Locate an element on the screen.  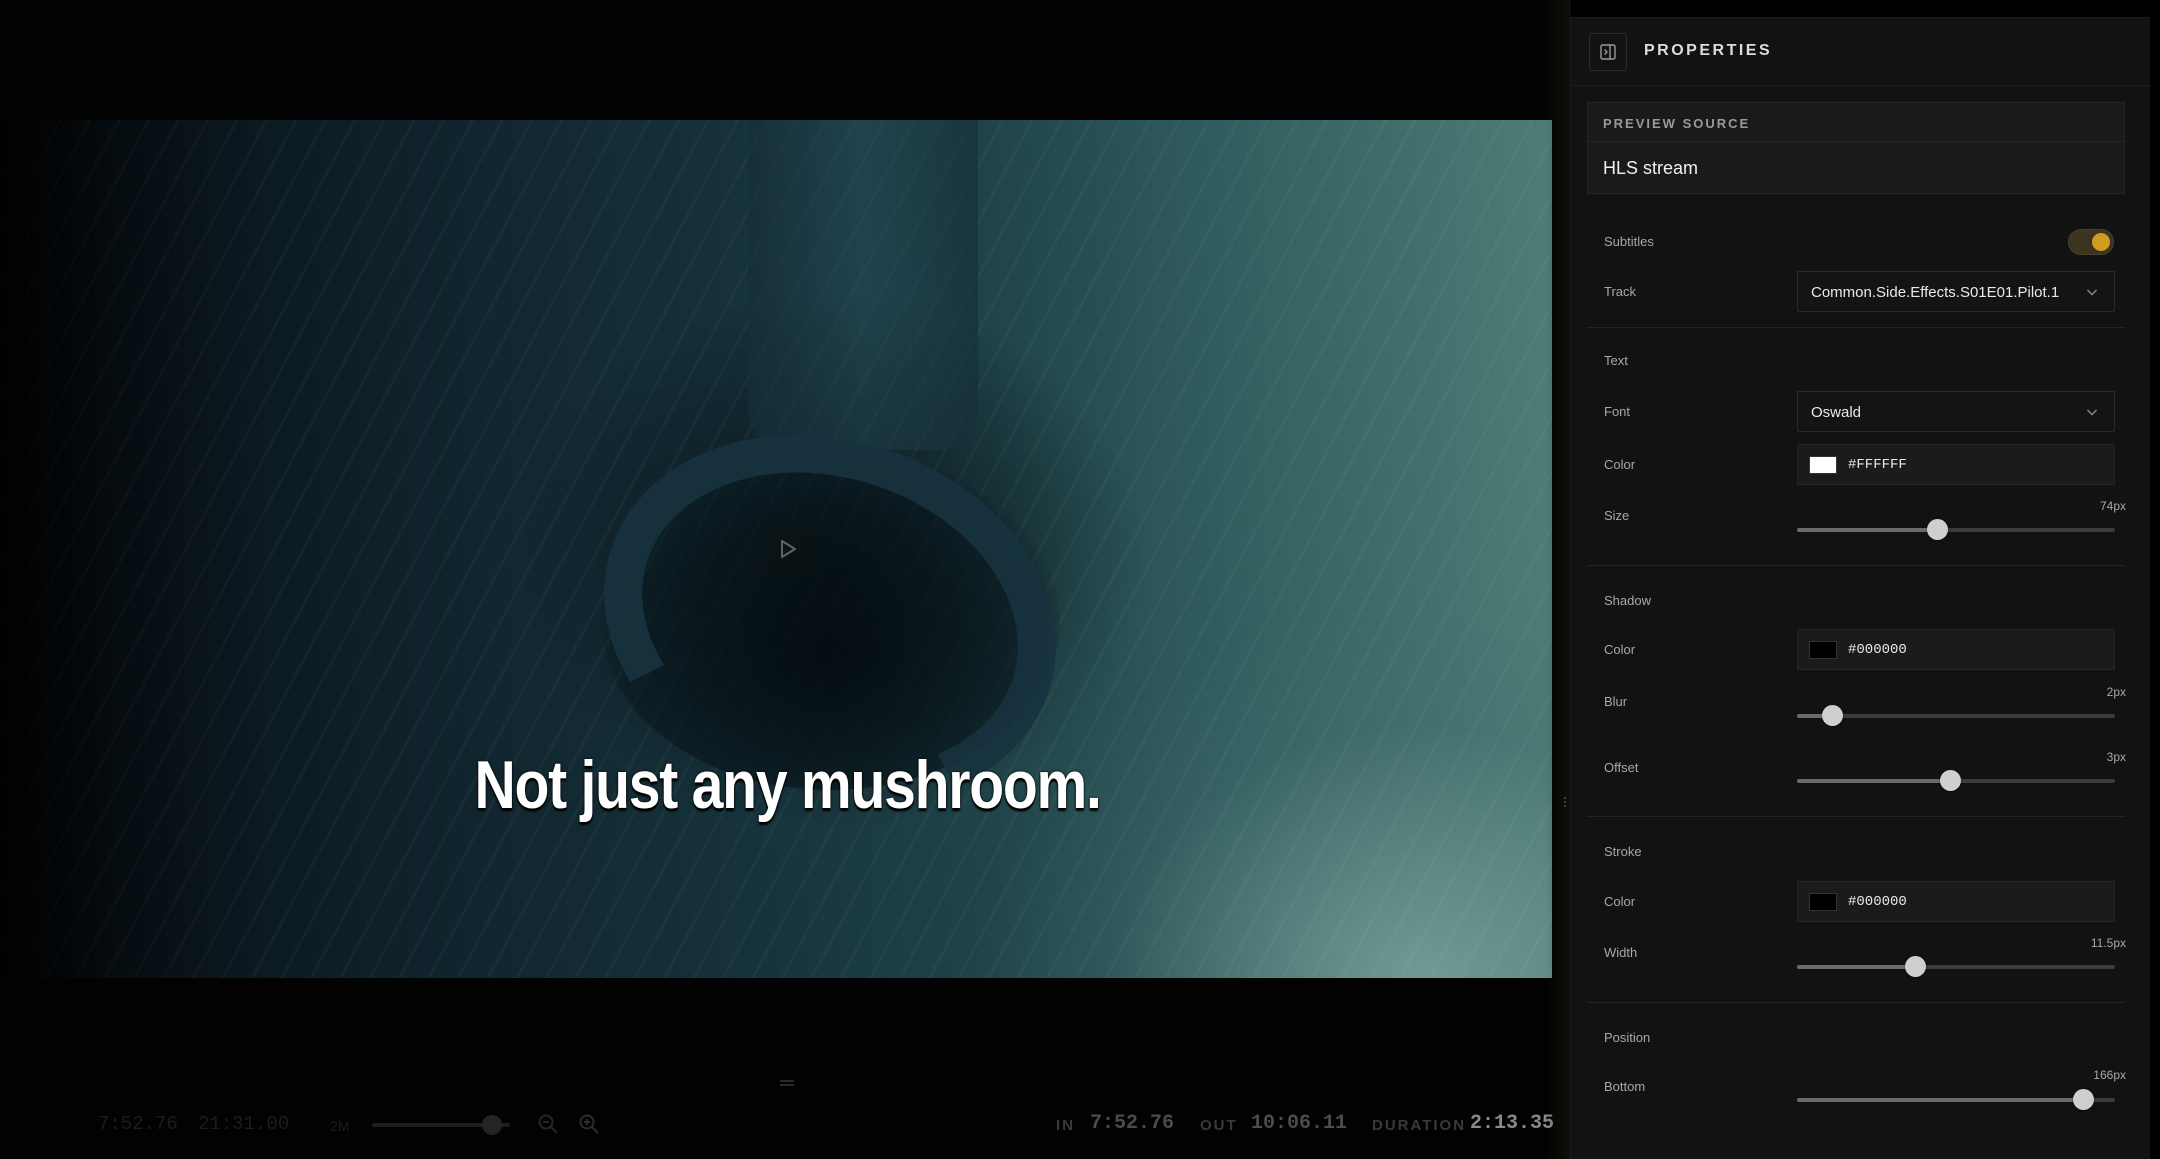
video-frame-cap-shadow is located at coordinates (830, 620).